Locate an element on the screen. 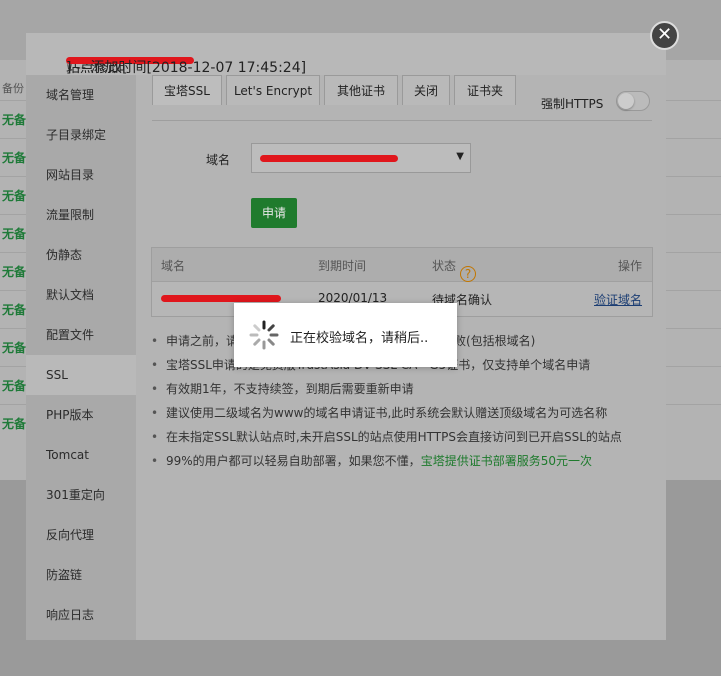  tab-other-cert: 其他证书 is located at coordinates (361, 90).